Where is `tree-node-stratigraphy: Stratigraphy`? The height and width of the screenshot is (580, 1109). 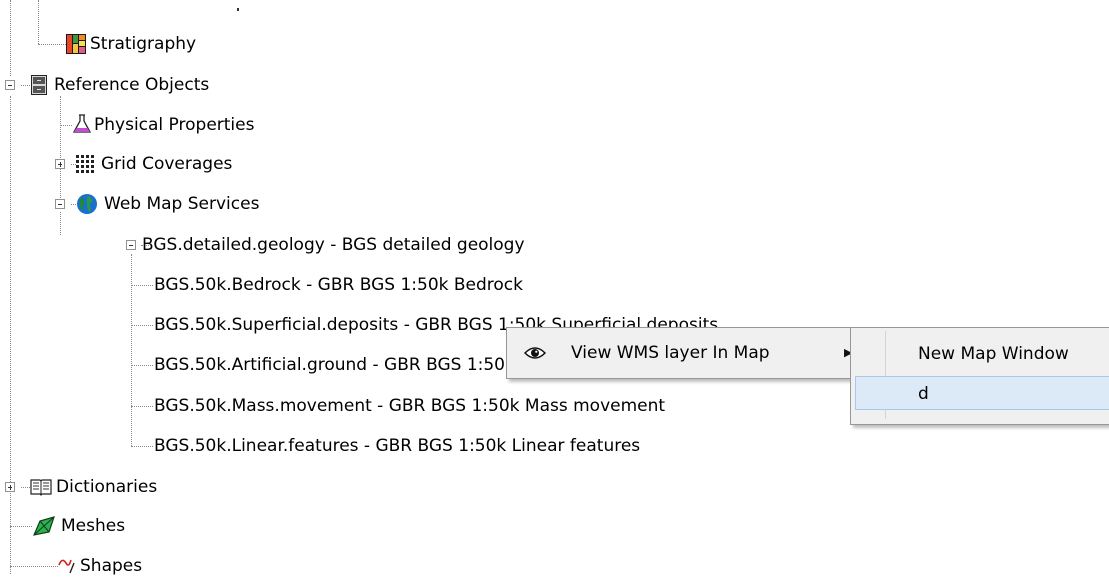
tree-node-stratigraphy: Stratigraphy is located at coordinates (166, 44).